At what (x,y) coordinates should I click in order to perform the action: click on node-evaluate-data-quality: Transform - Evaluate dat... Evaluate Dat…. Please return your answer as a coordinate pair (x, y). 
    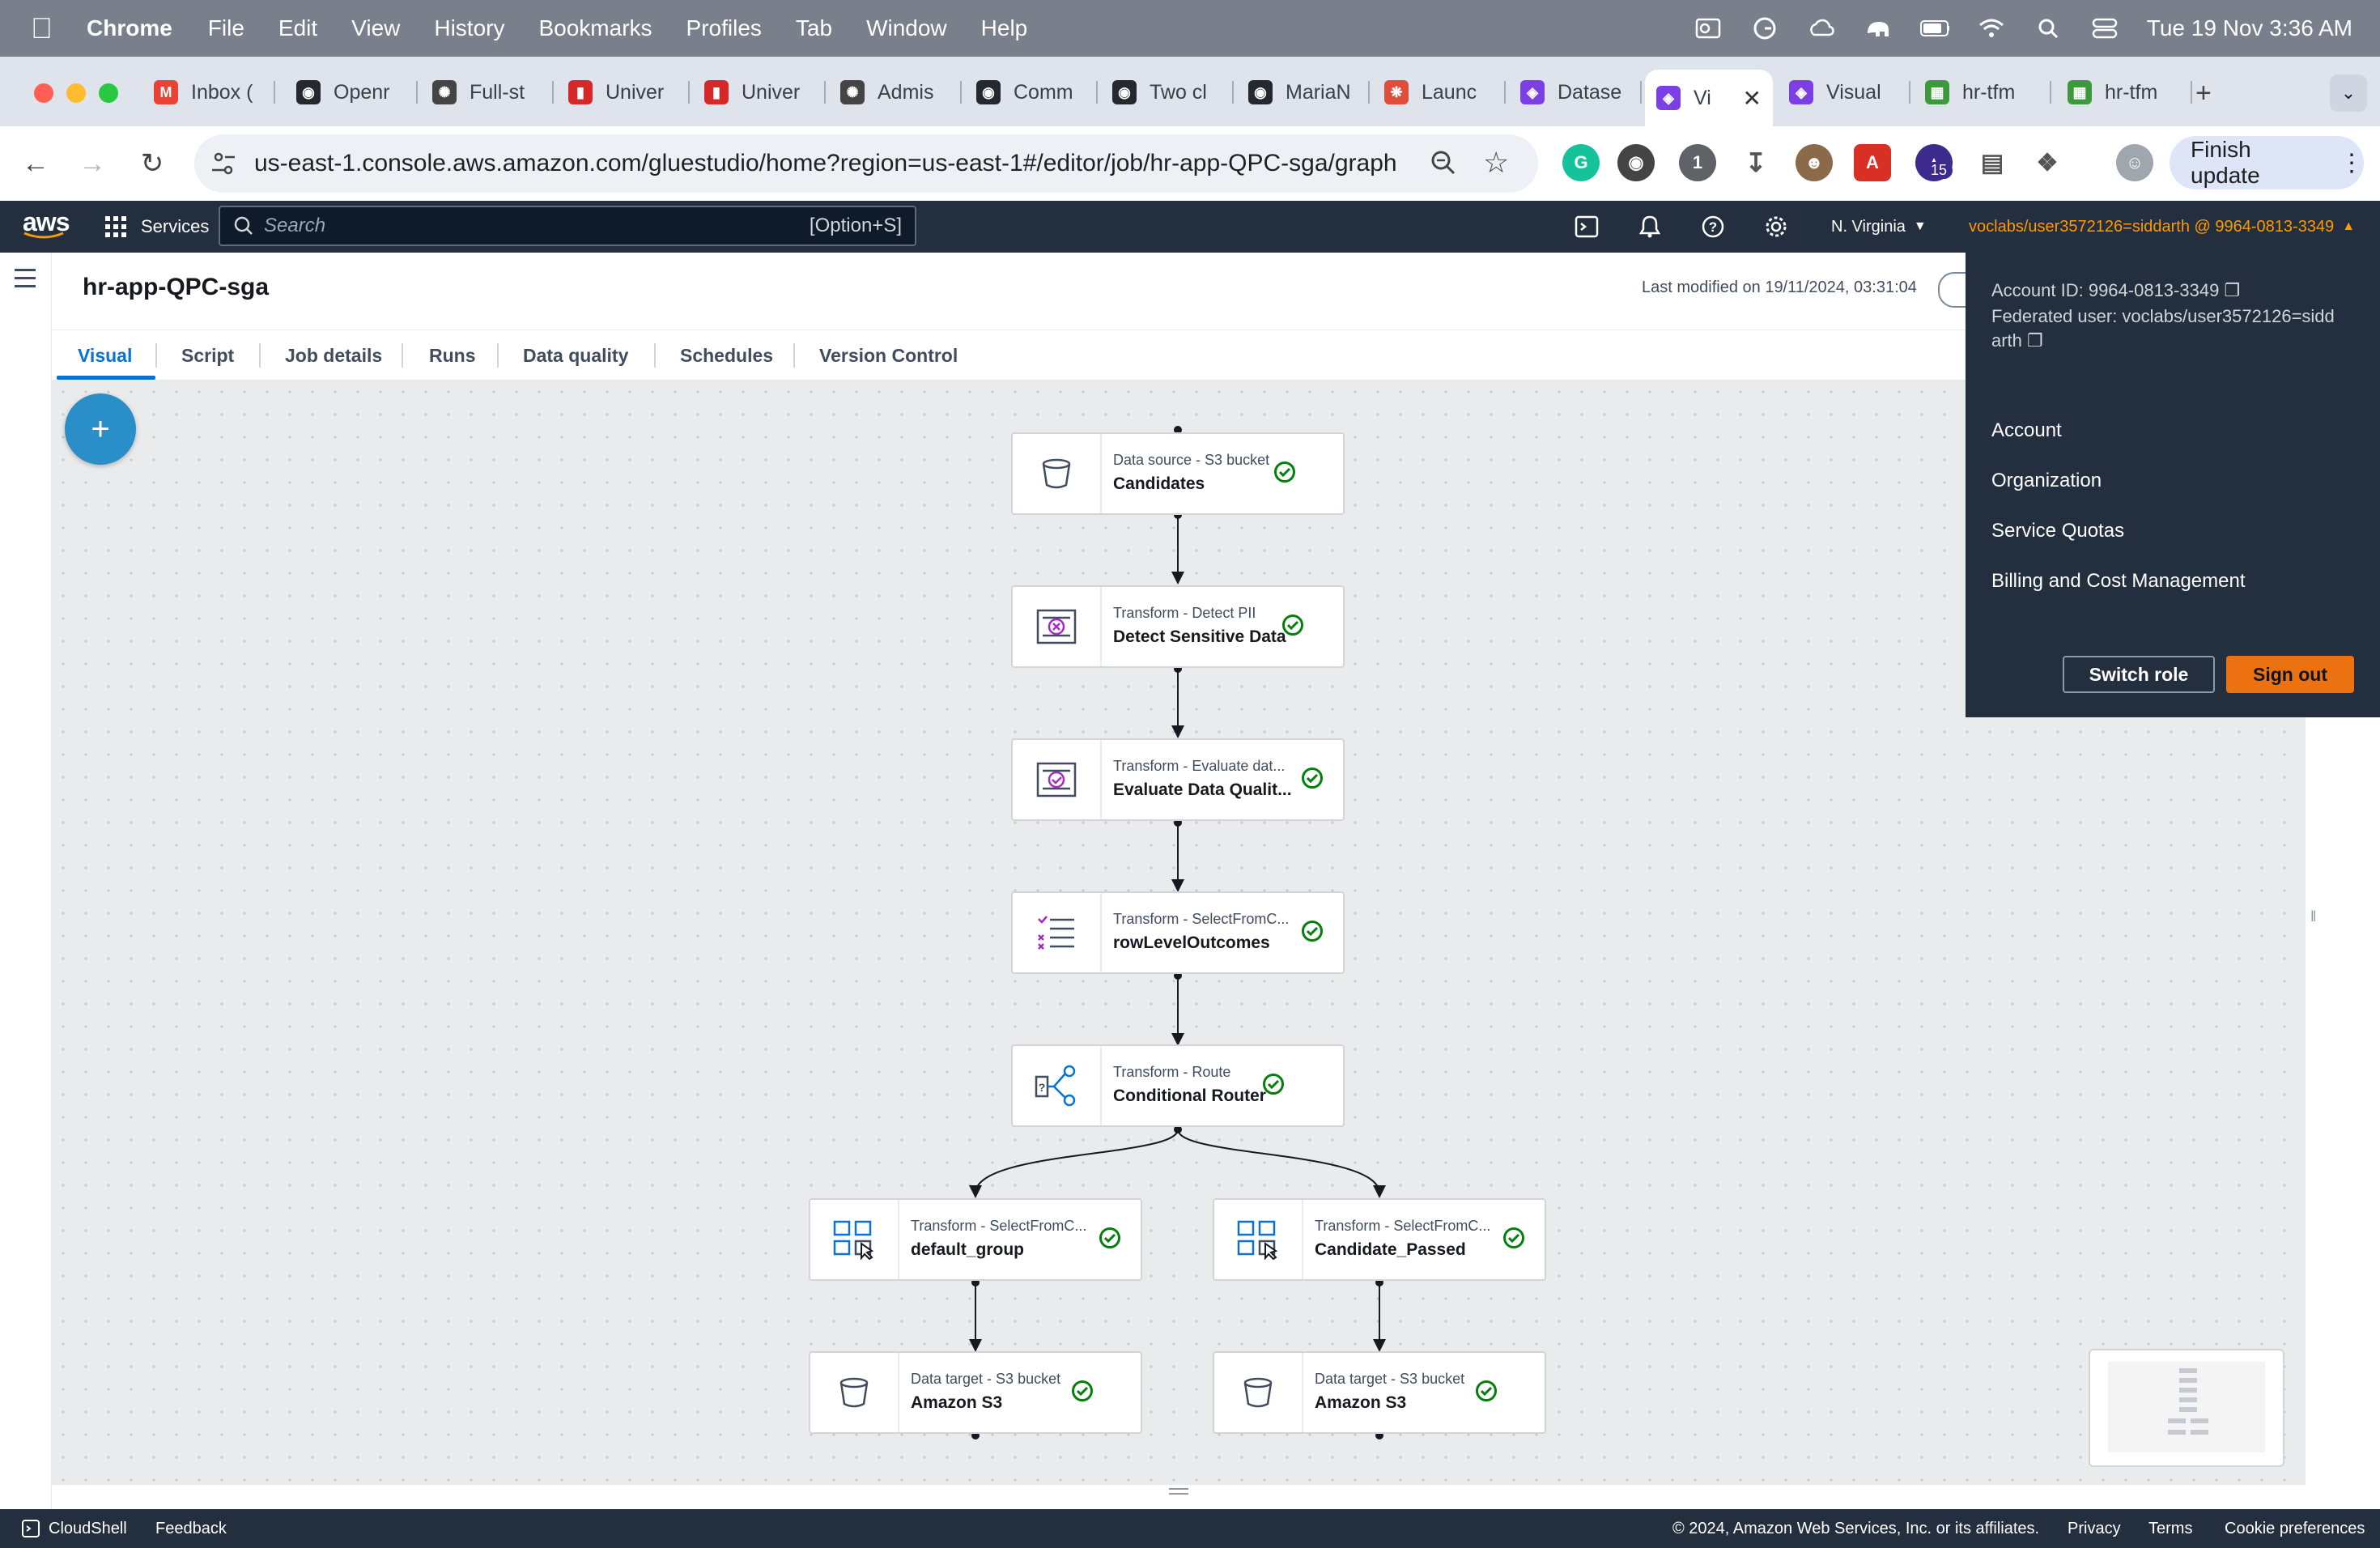
    Looking at the image, I should click on (1178, 780).